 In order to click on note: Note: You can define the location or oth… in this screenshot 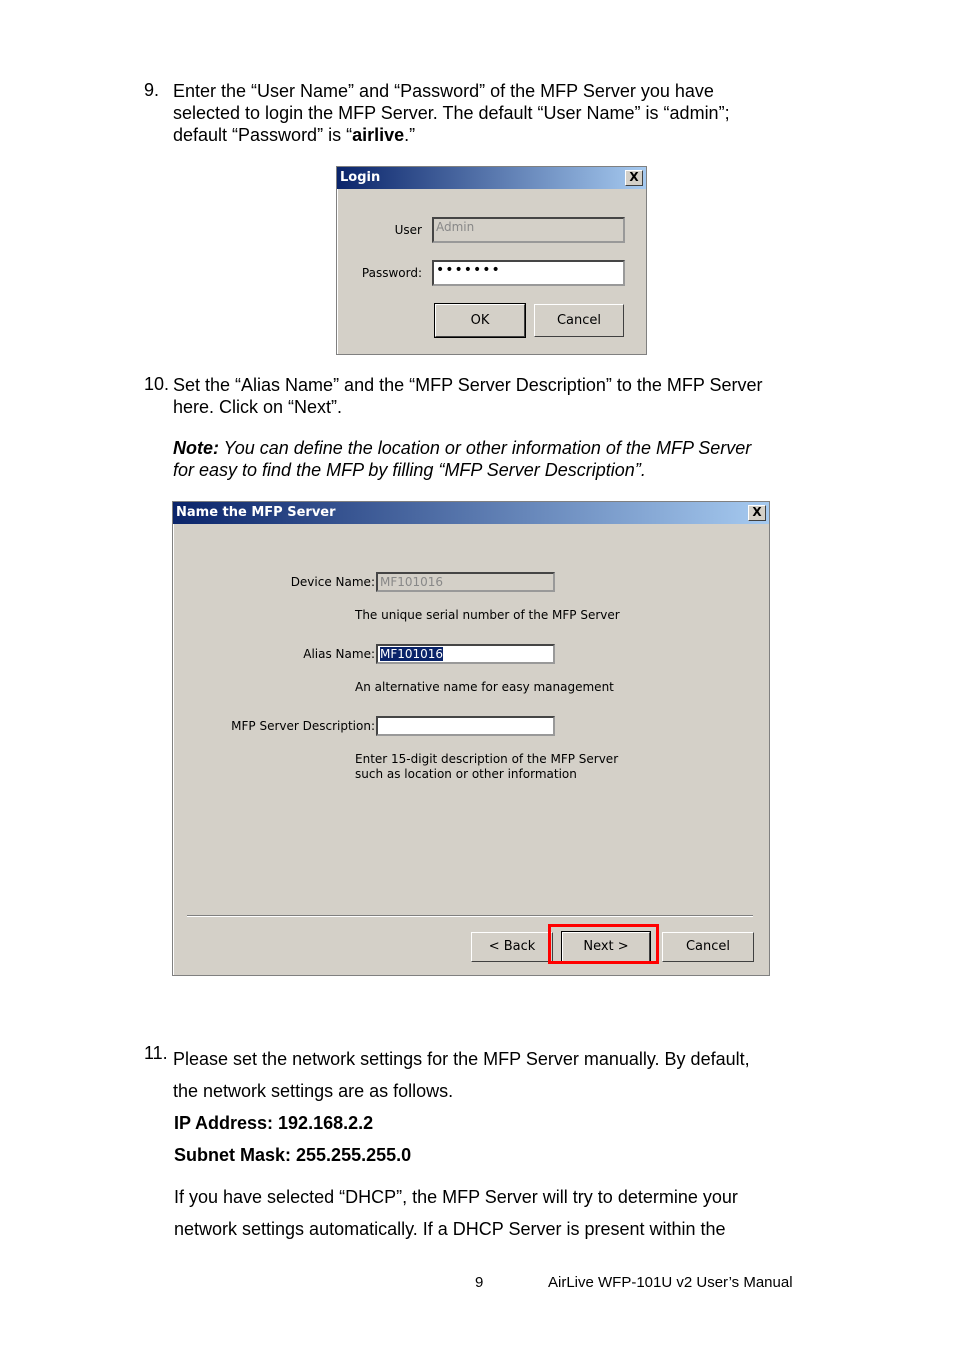, I will do `click(462, 448)`.